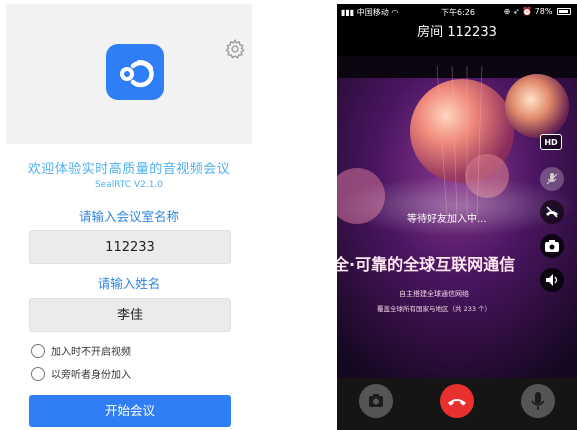  Describe the element at coordinates (552, 280) in the screenshot. I see `speaker-icon` at that location.